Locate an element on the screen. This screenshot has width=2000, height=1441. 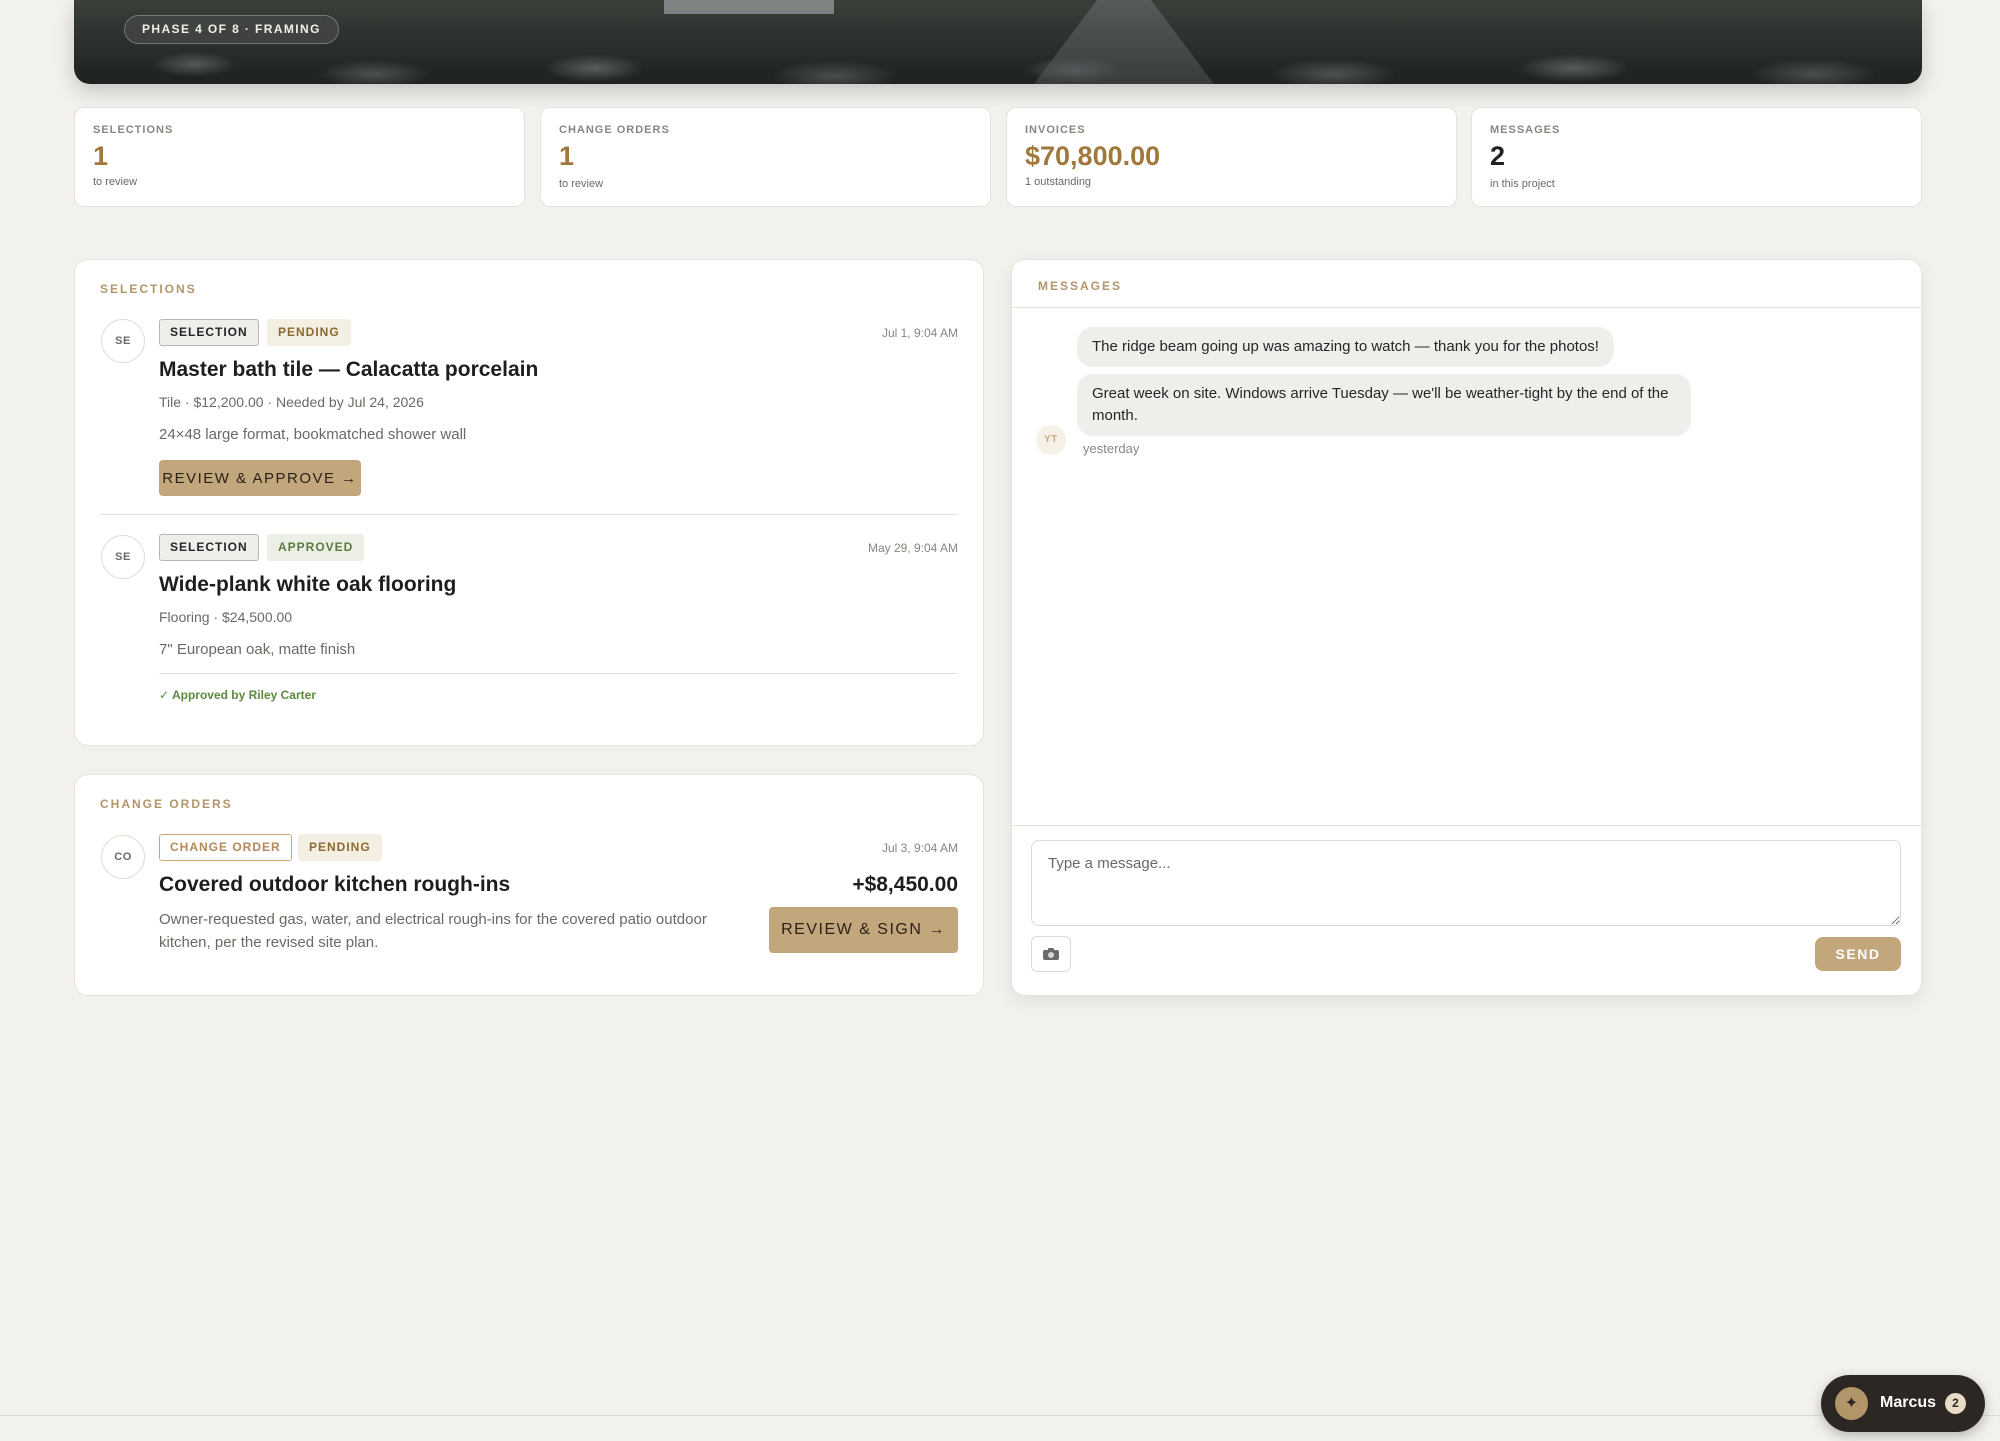
stat-card-invoices: INVOICES $70,800.00 1 outstanding is located at coordinates (1231, 157).